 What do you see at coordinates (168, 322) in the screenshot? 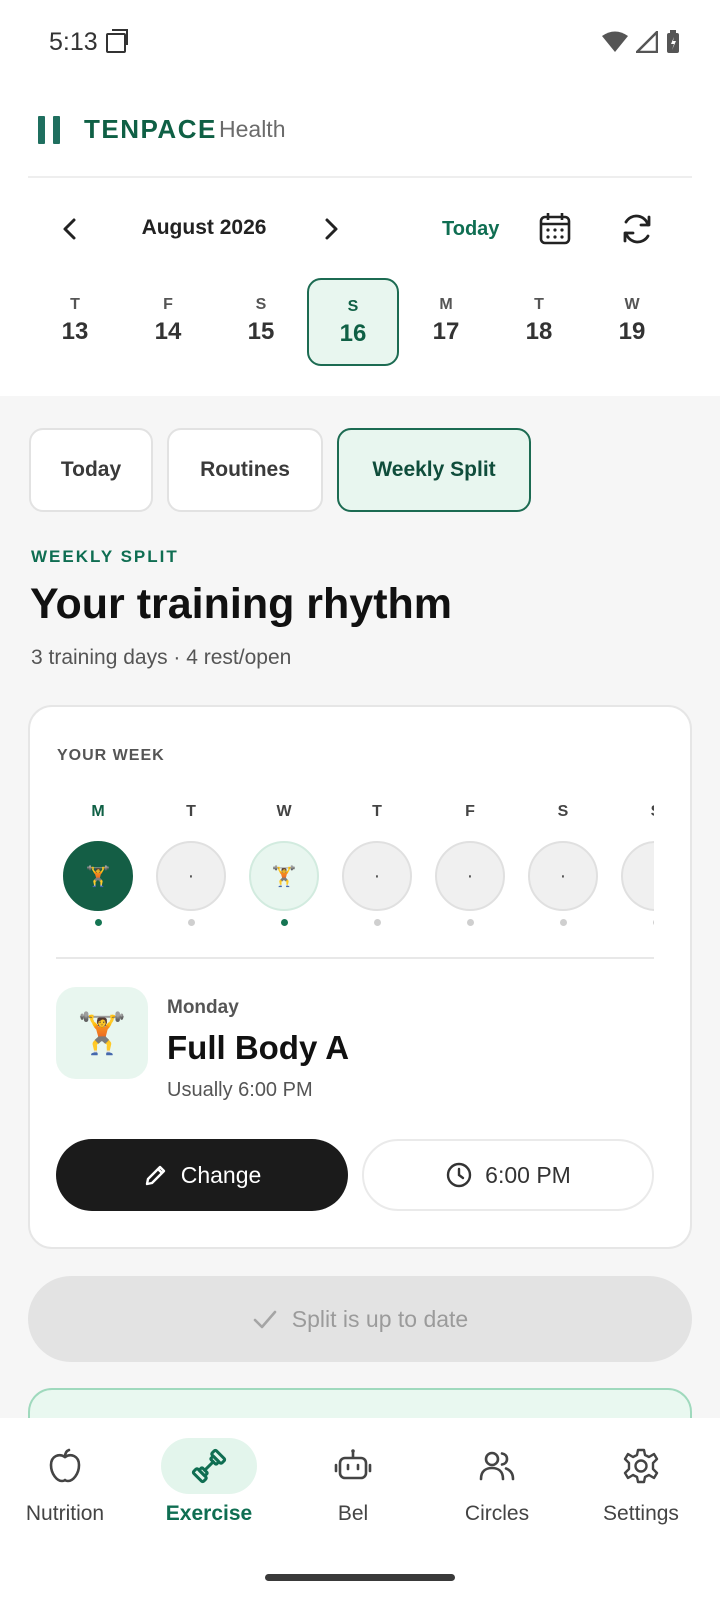
I see `day-14: F 14` at bounding box center [168, 322].